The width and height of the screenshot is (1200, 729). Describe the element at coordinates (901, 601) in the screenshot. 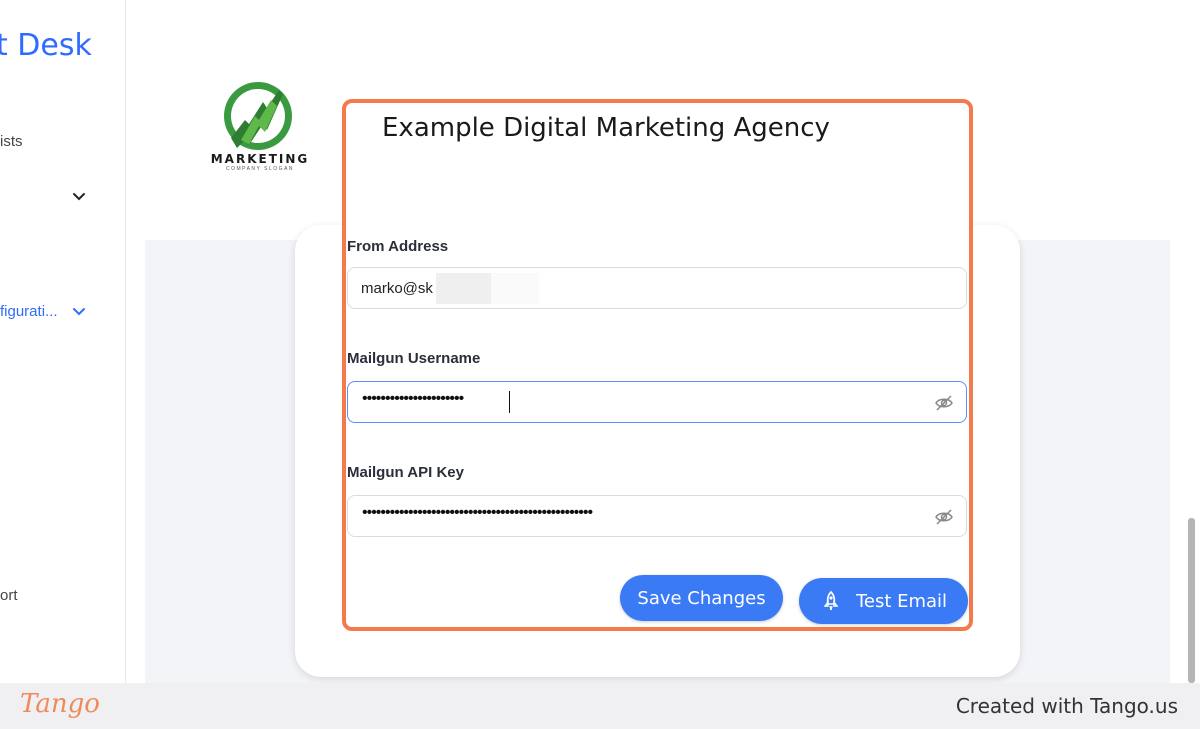

I see `test-email-label: Test Email` at that location.